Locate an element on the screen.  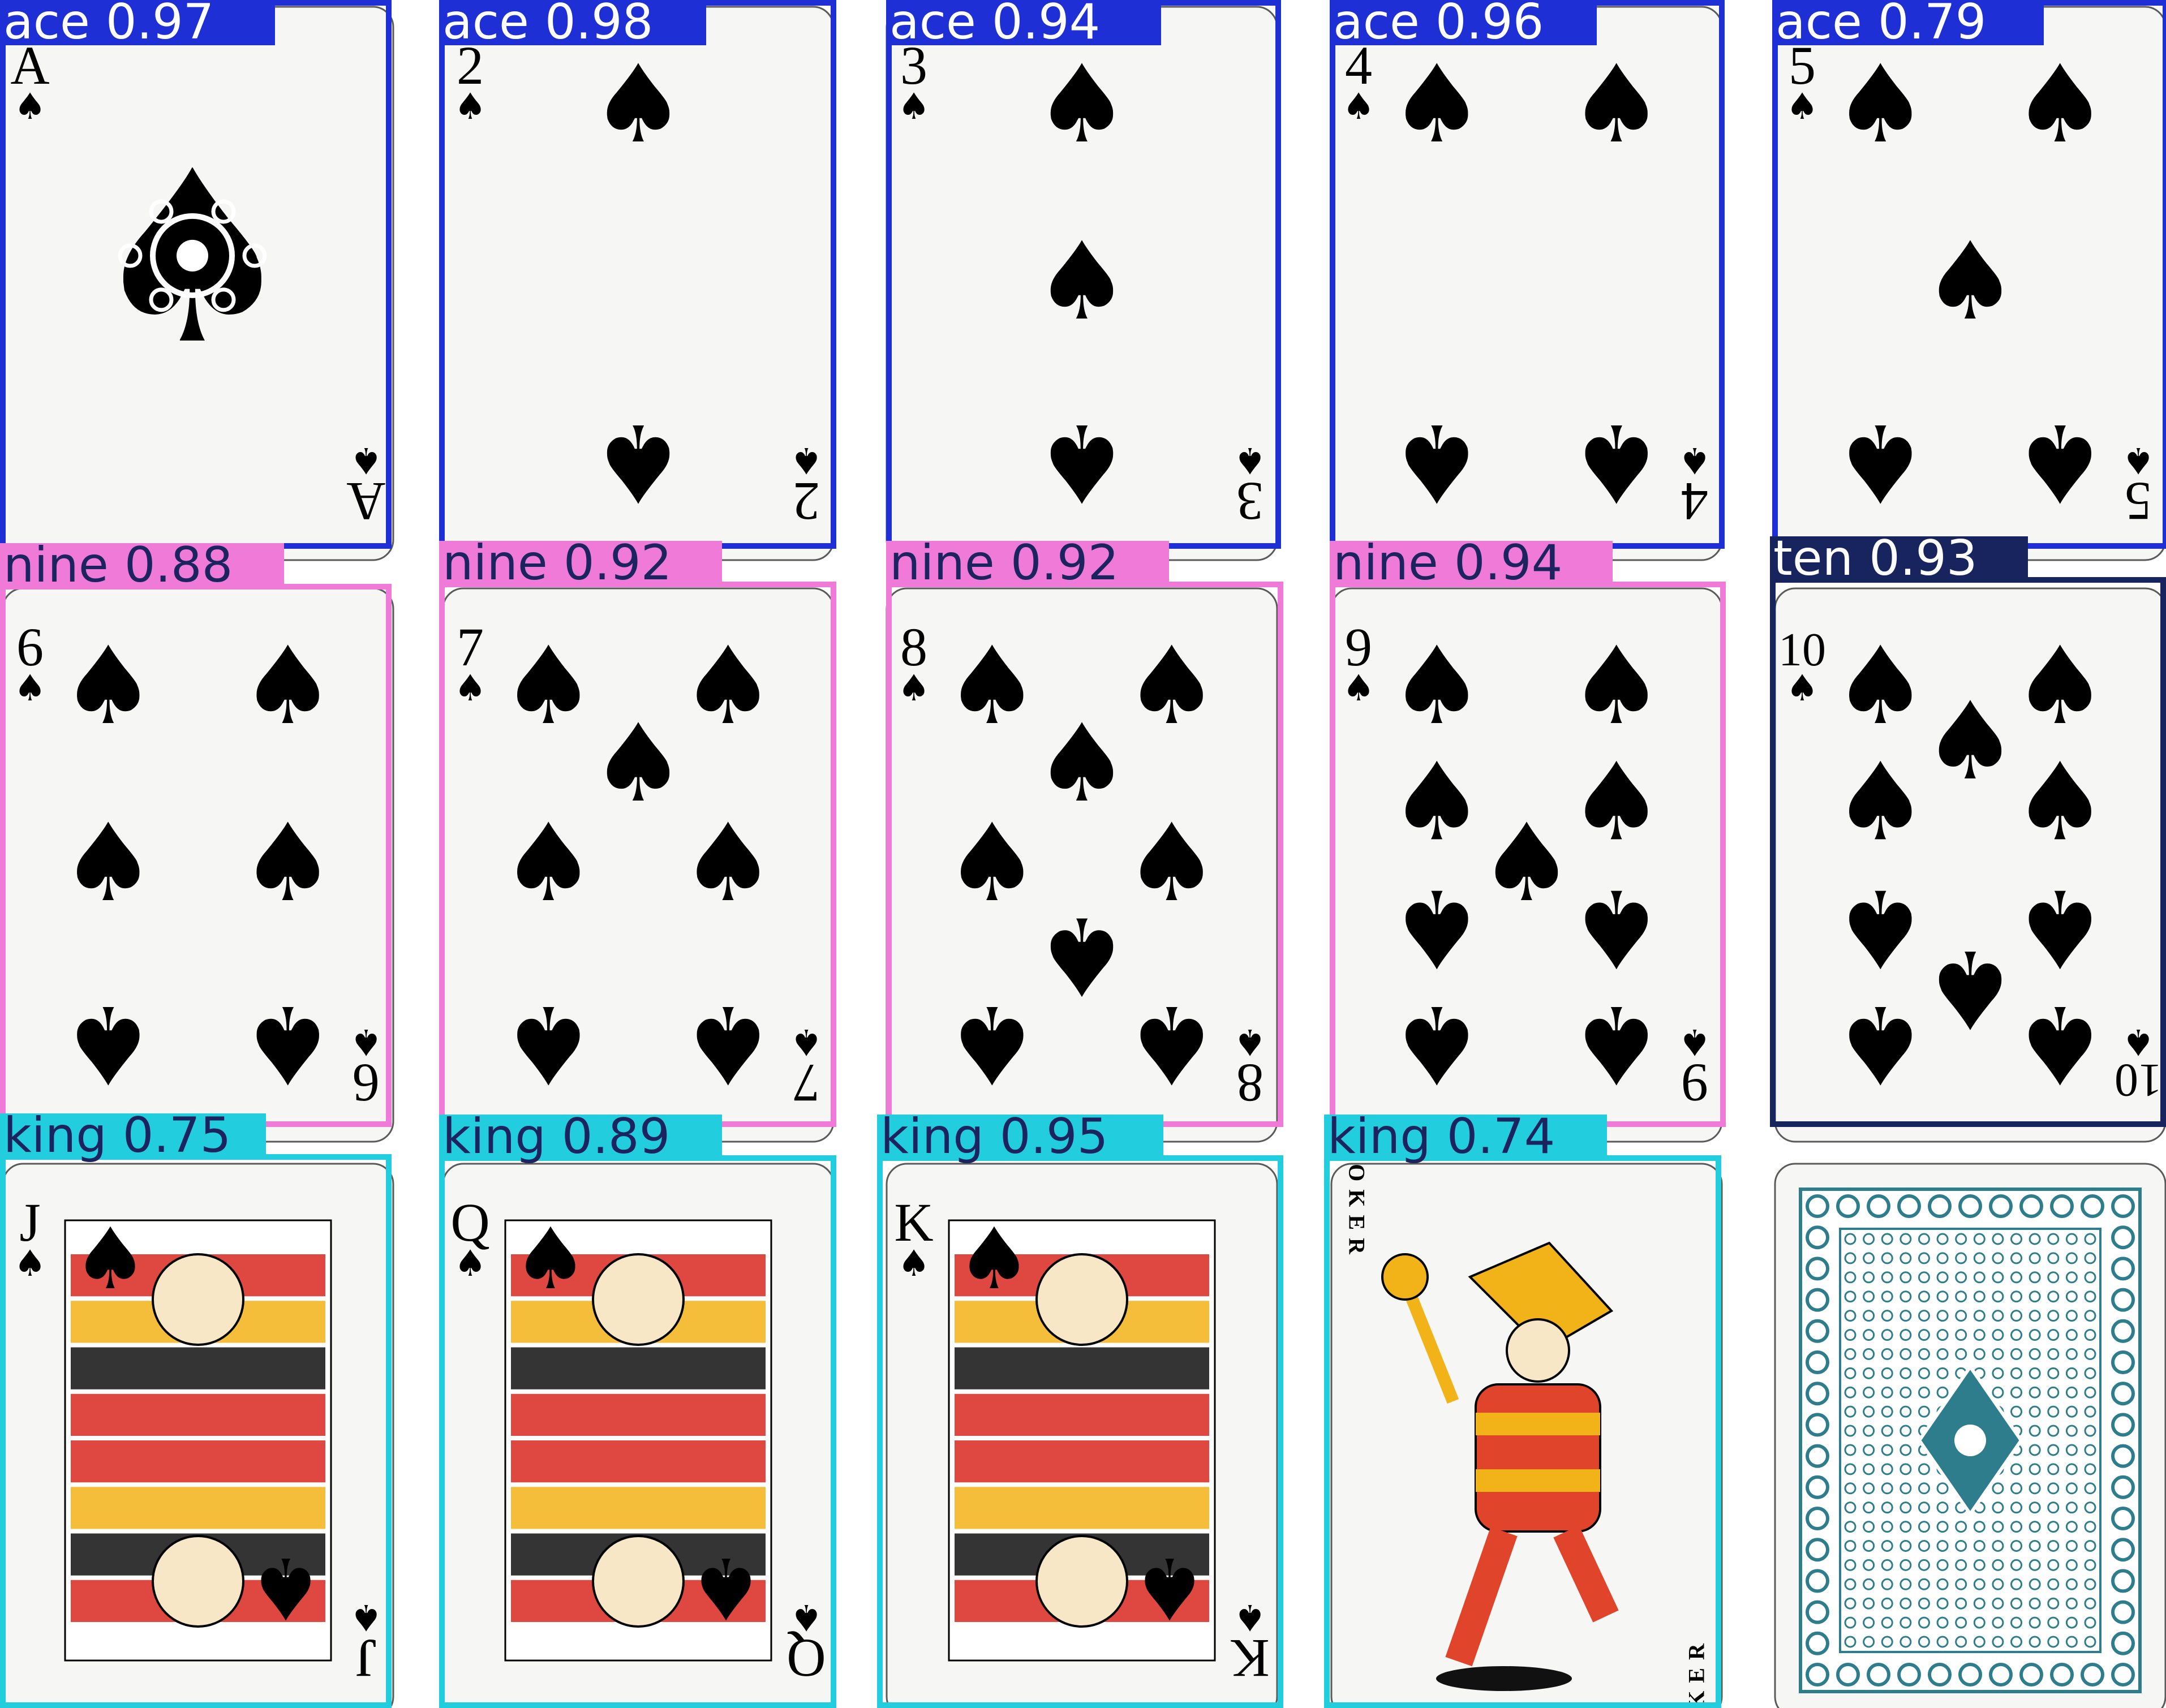
playing-card: J♠J♠♠♠ is located at coordinates (198, 1435).